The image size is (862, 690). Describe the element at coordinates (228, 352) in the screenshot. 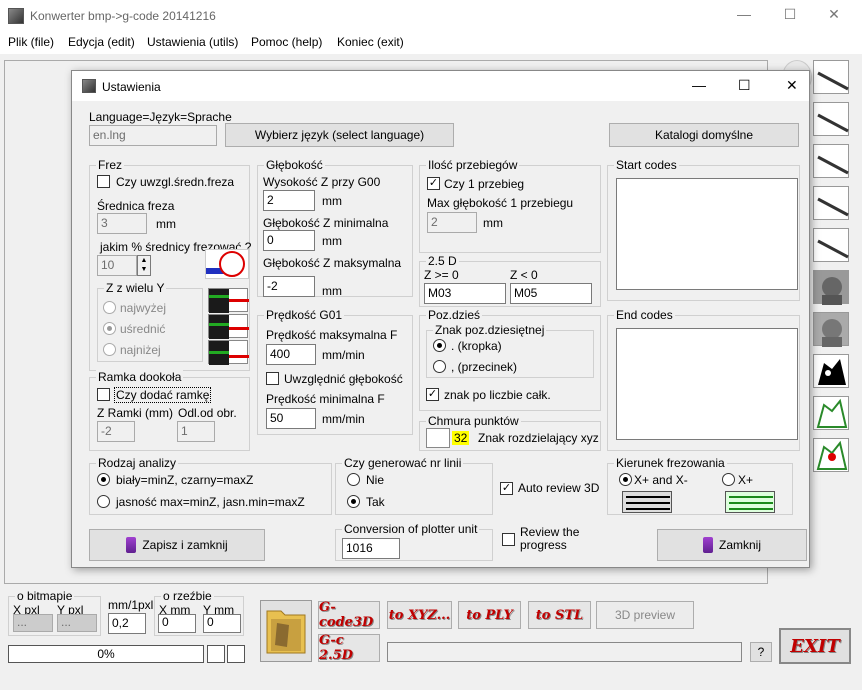

I see `z-lowest-preview` at that location.